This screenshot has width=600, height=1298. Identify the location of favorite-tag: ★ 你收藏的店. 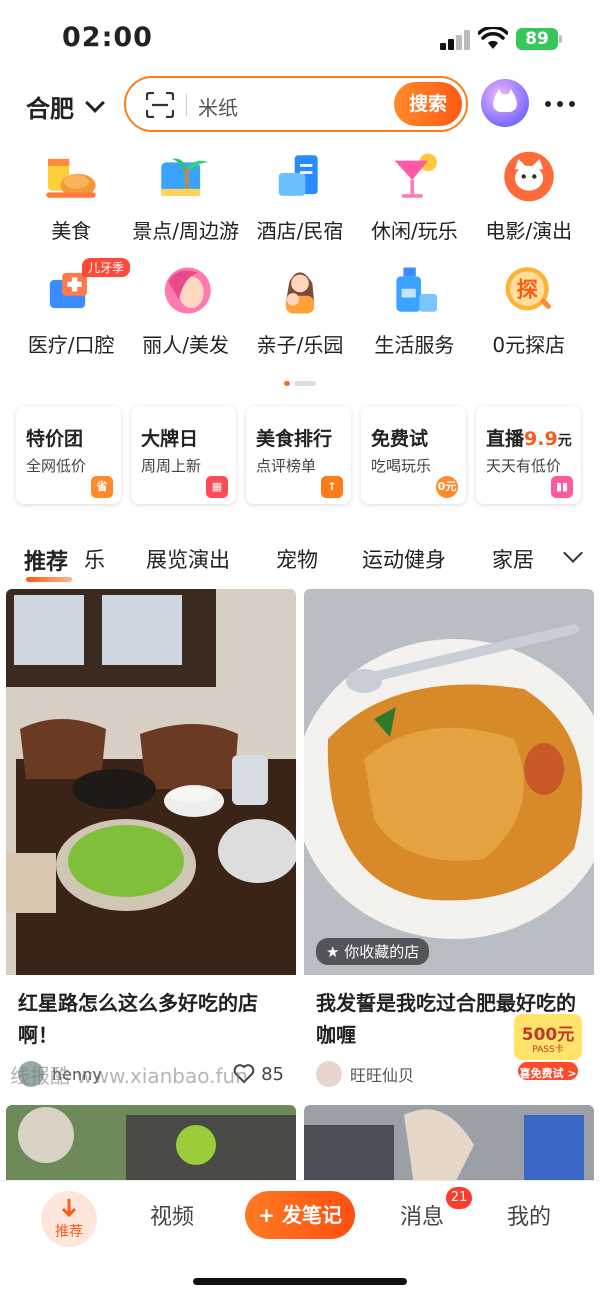
(373, 951).